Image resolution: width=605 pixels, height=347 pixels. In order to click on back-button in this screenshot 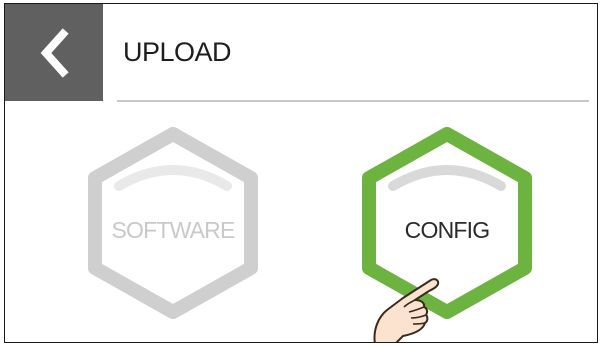, I will do `click(54, 52)`.